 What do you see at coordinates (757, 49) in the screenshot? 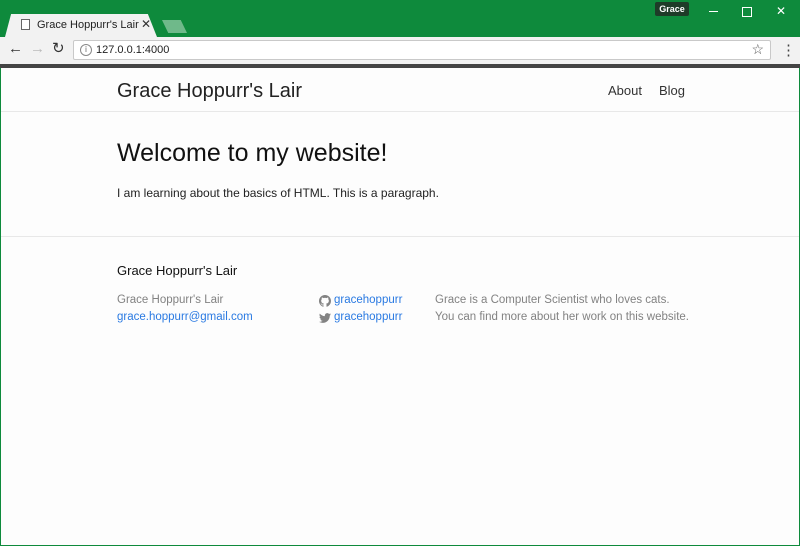
I see `bookmark-star-icon: ☆` at bounding box center [757, 49].